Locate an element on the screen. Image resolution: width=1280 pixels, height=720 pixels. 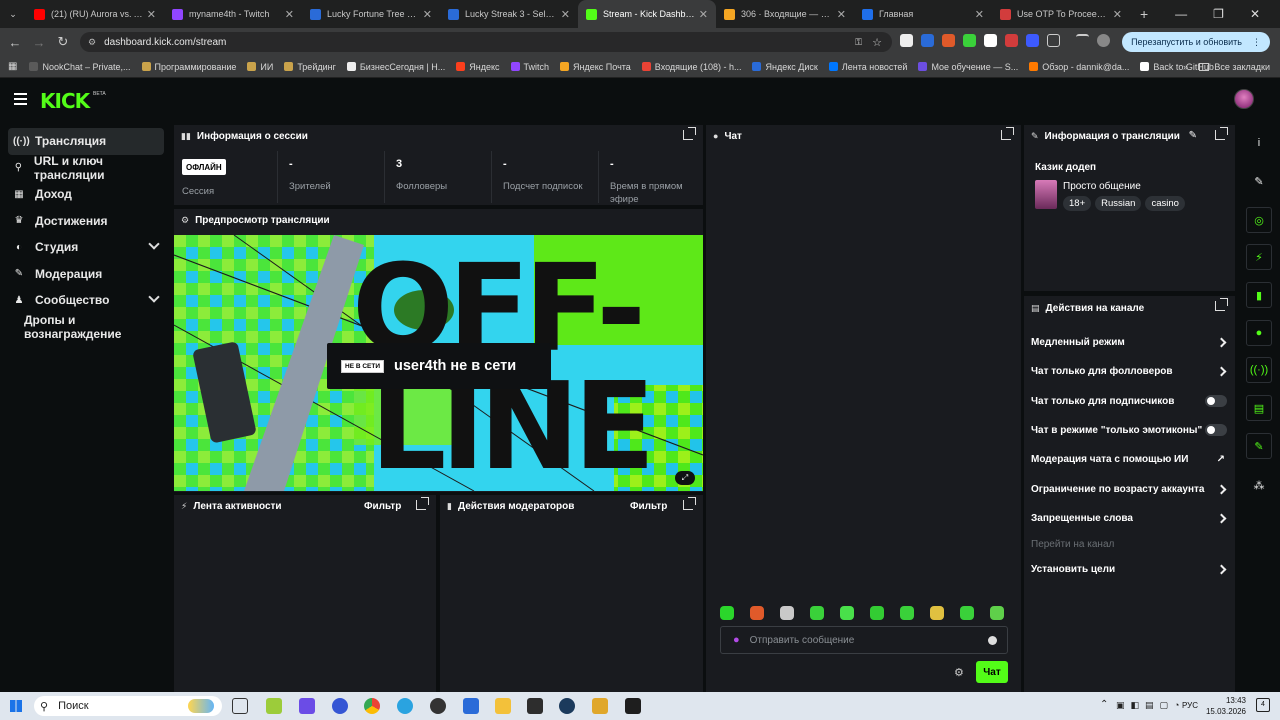
browser-tab: 306 · Входящие — Яндекс ✕ is located at coordinates (785, 14).